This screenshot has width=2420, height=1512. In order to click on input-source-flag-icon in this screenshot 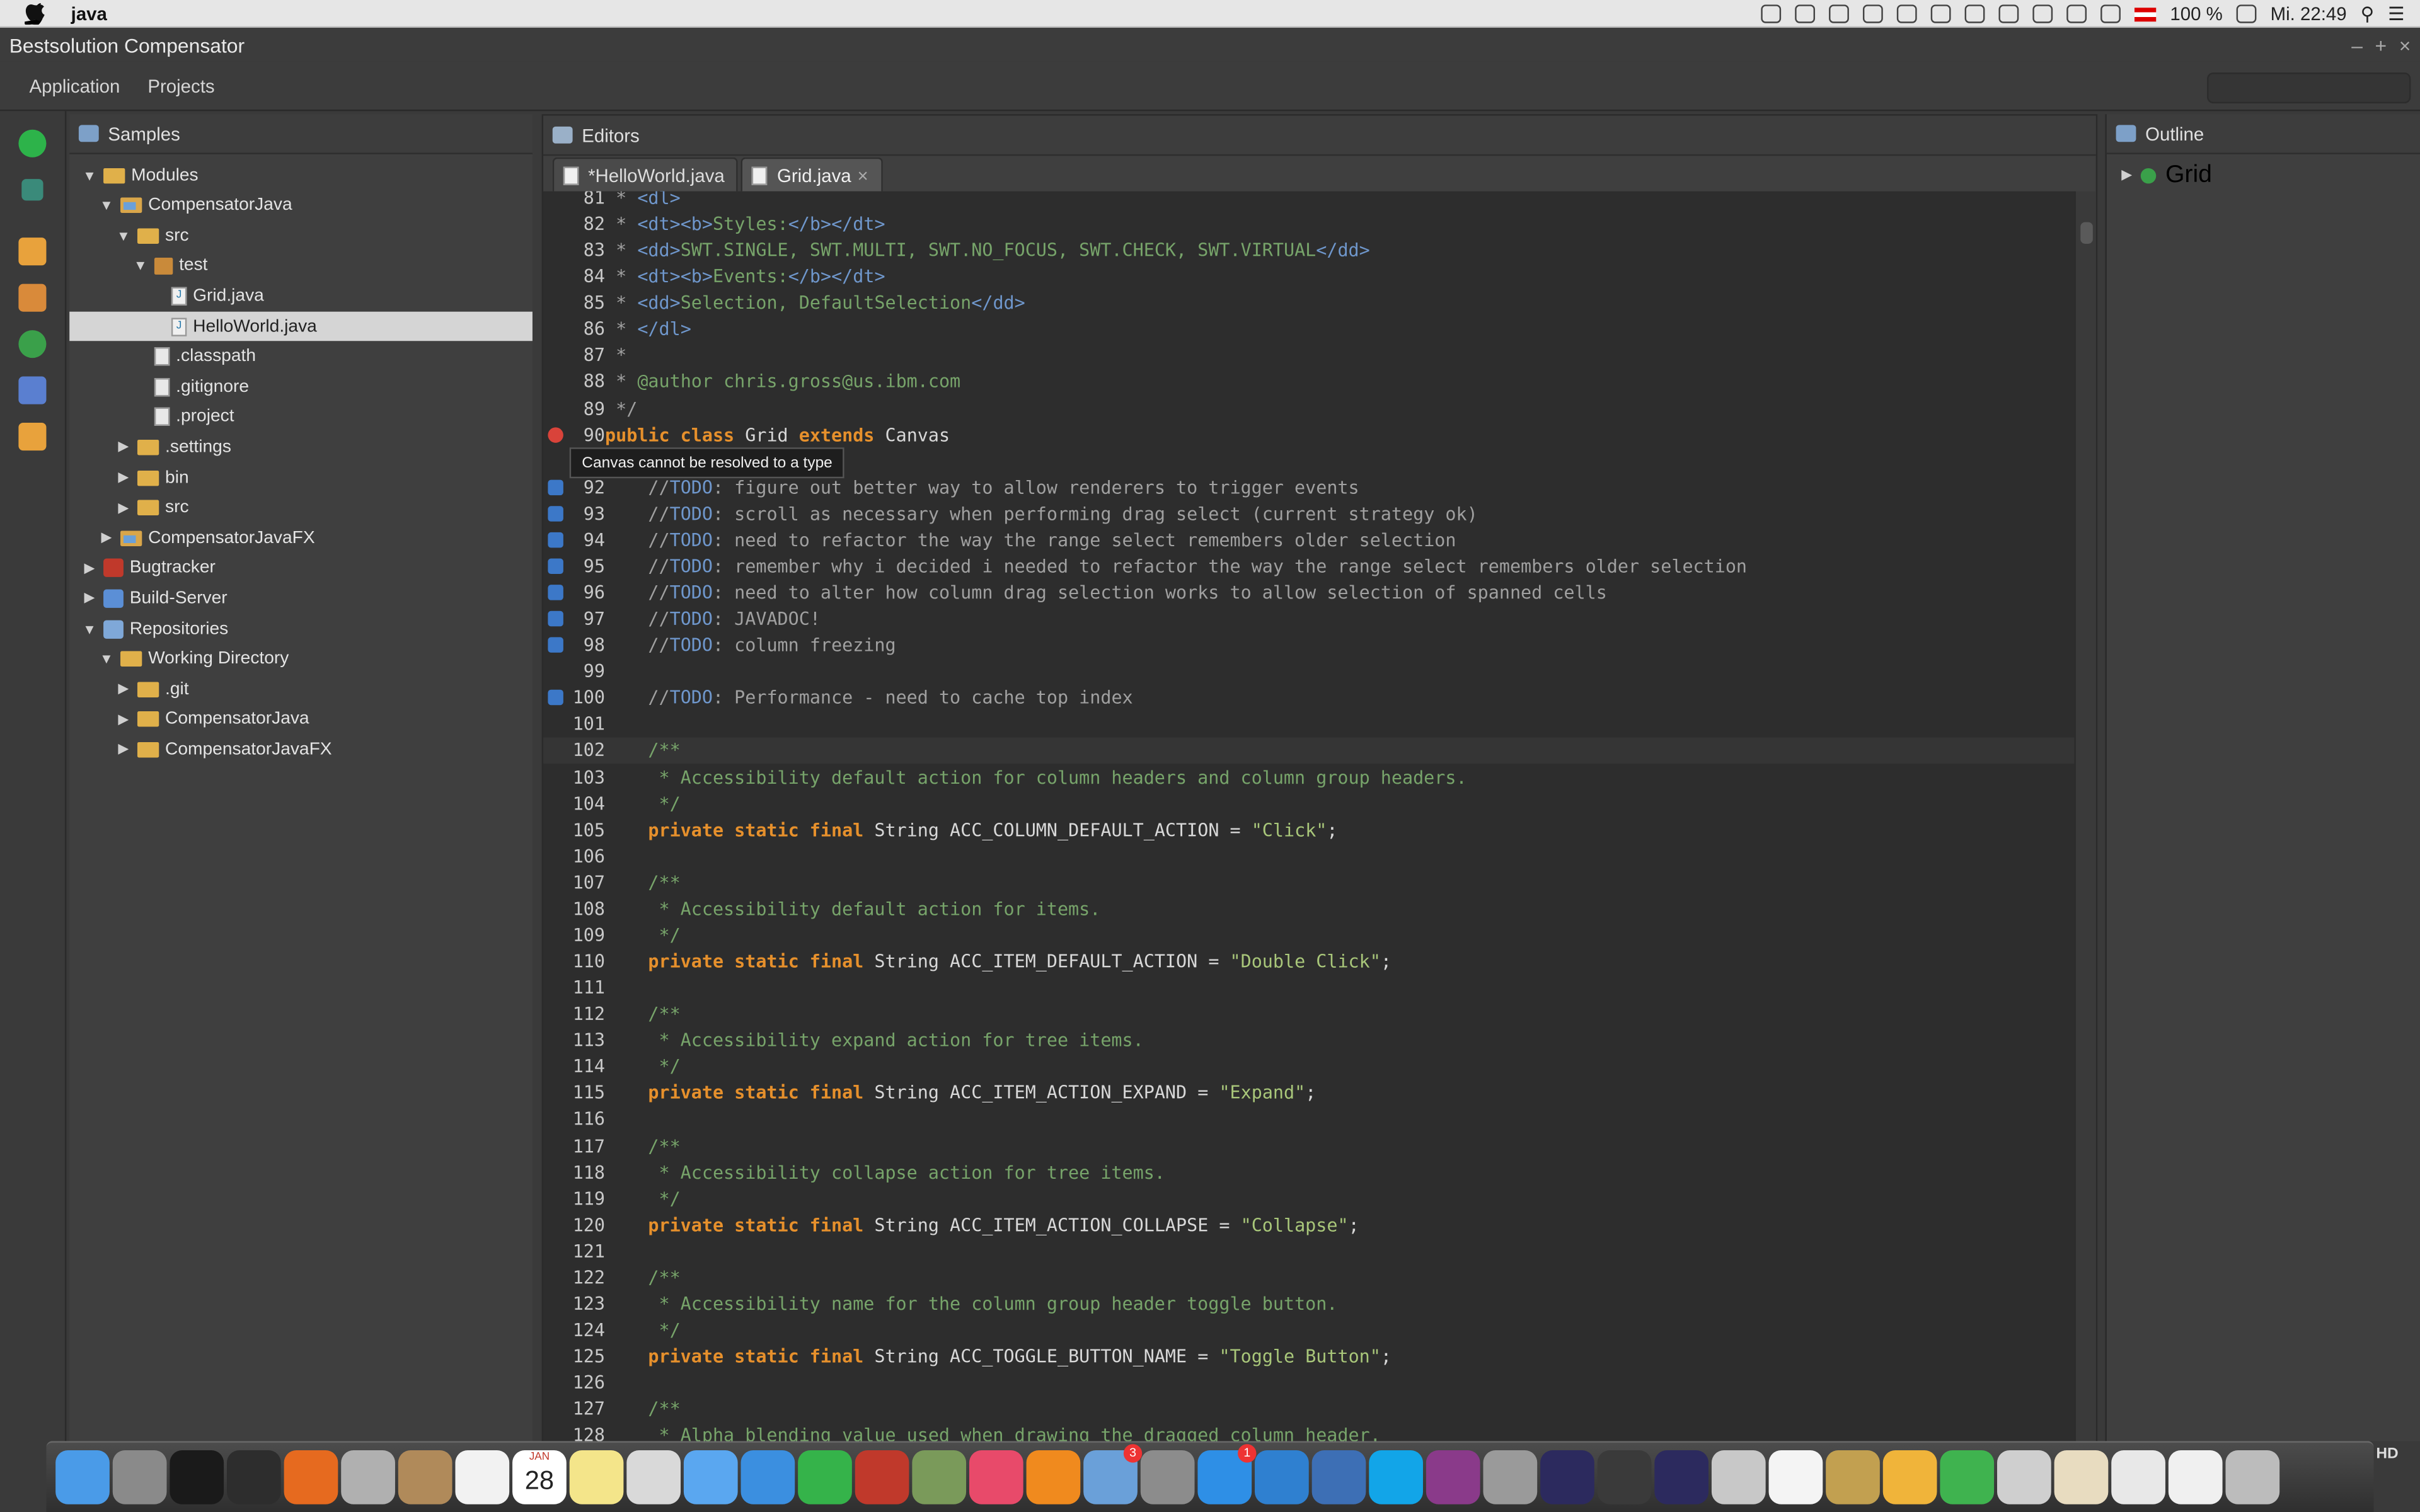, I will do `click(2146, 14)`.